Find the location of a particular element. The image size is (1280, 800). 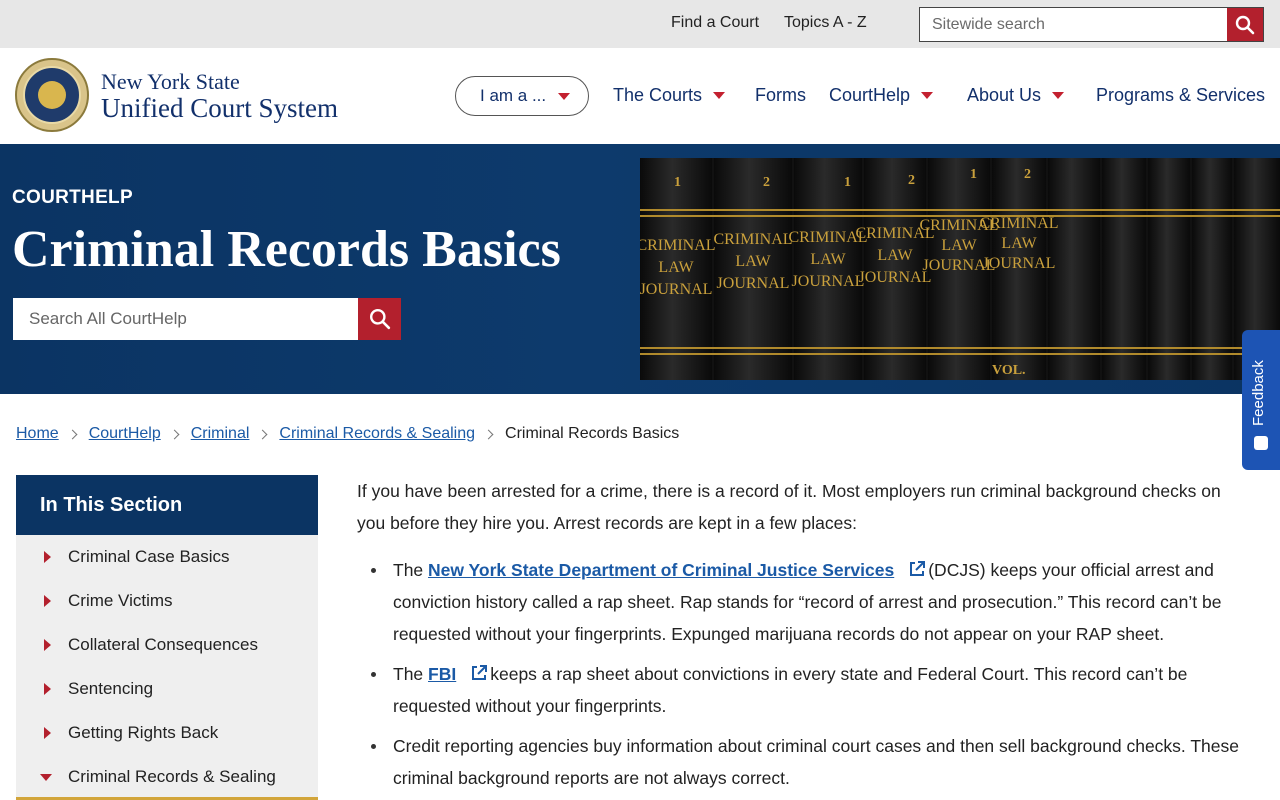

caret-down-icon is located at coordinates (46, 777).